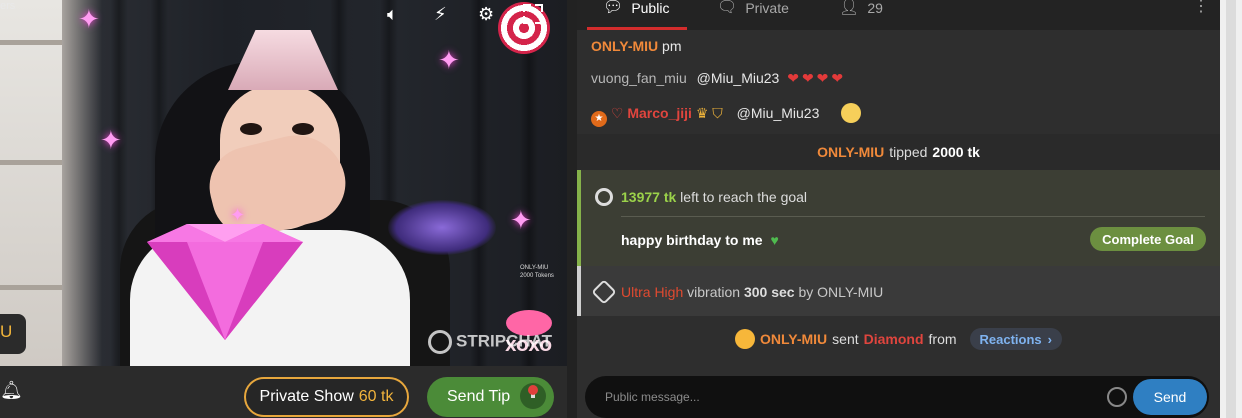  I want to click on tip-overlay-amount: 2000 Tokens, so click(537, 276).